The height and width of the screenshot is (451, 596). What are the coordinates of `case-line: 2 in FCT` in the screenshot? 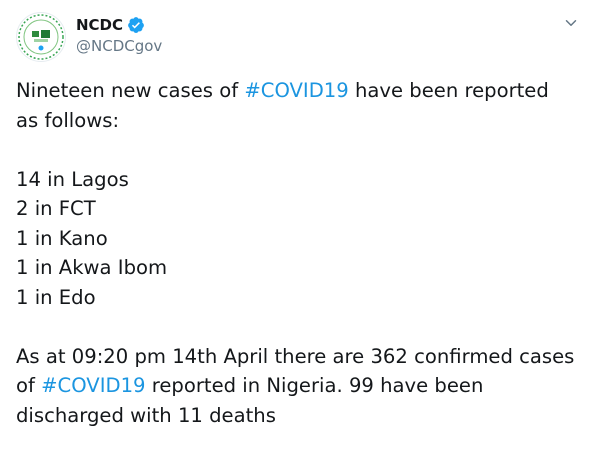 It's located at (56, 208).